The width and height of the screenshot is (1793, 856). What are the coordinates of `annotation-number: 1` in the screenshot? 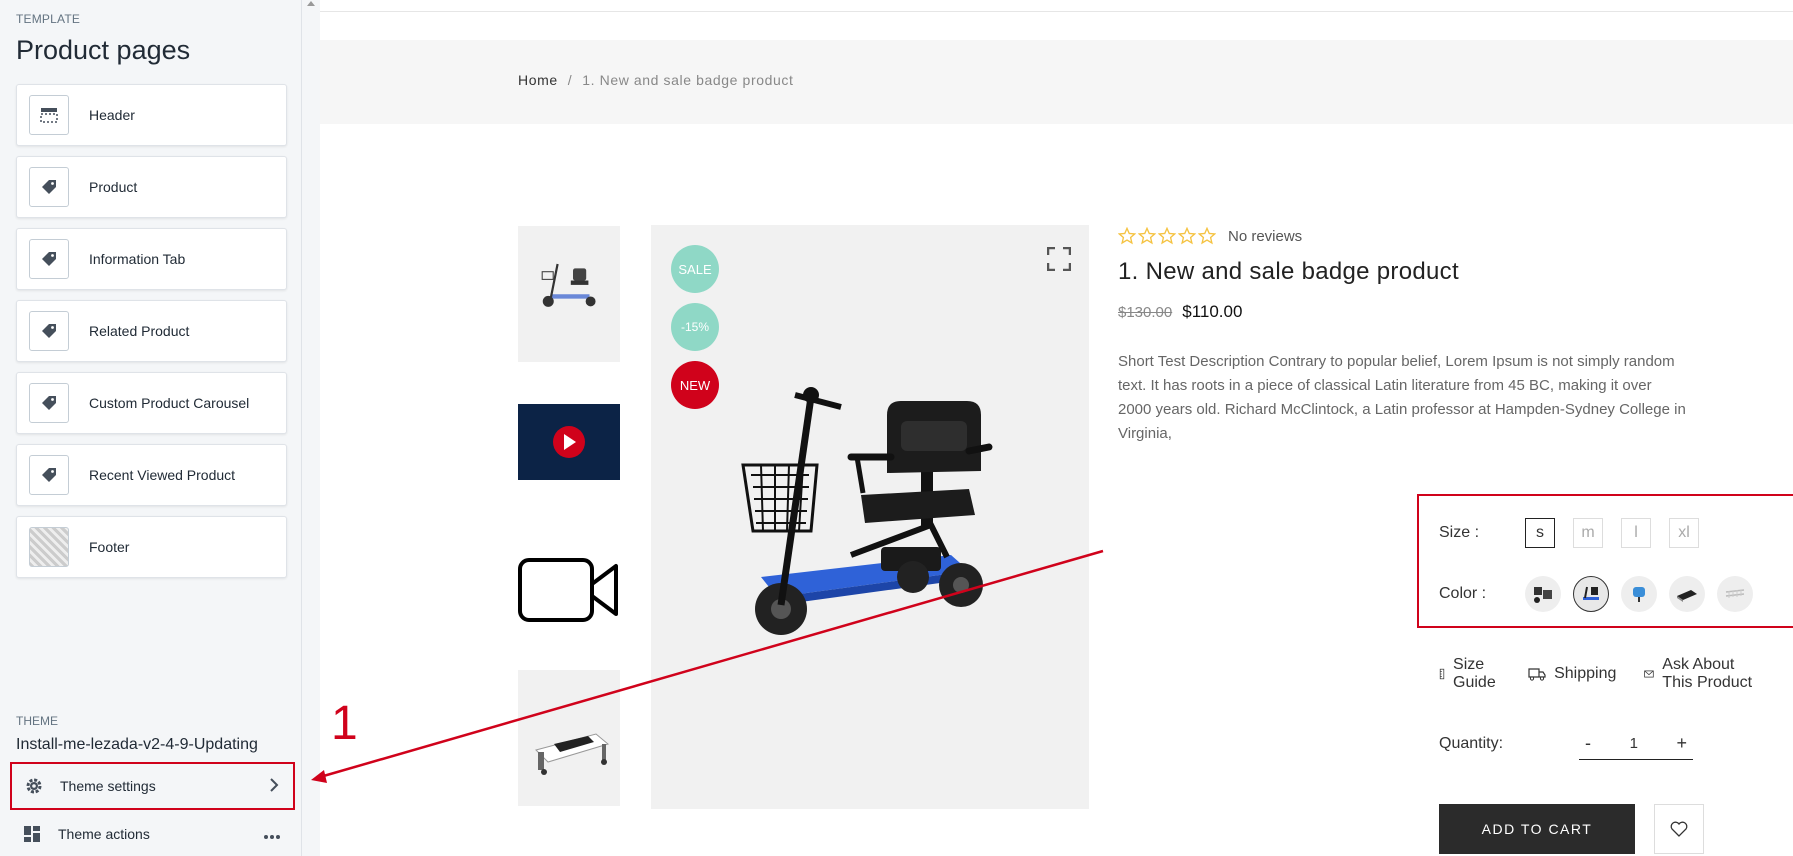 It's located at (344, 723).